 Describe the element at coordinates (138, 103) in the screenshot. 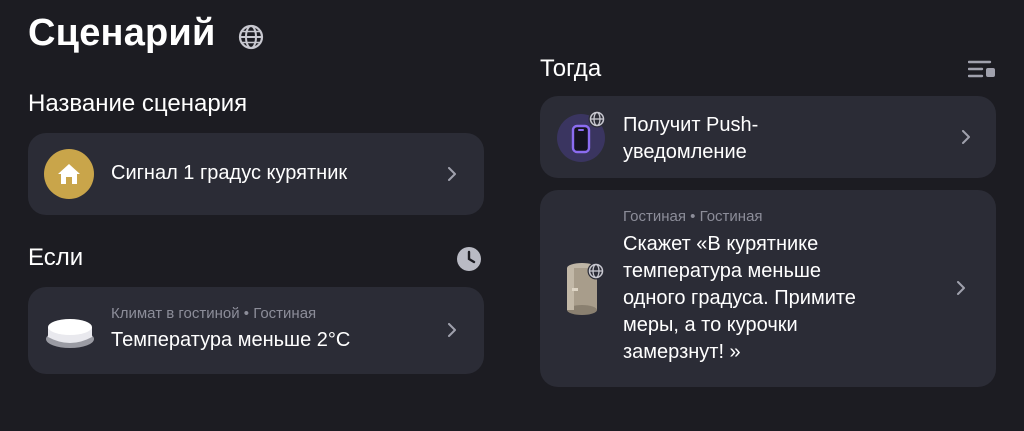

I see `scenario-name-label: Название сценария` at that location.